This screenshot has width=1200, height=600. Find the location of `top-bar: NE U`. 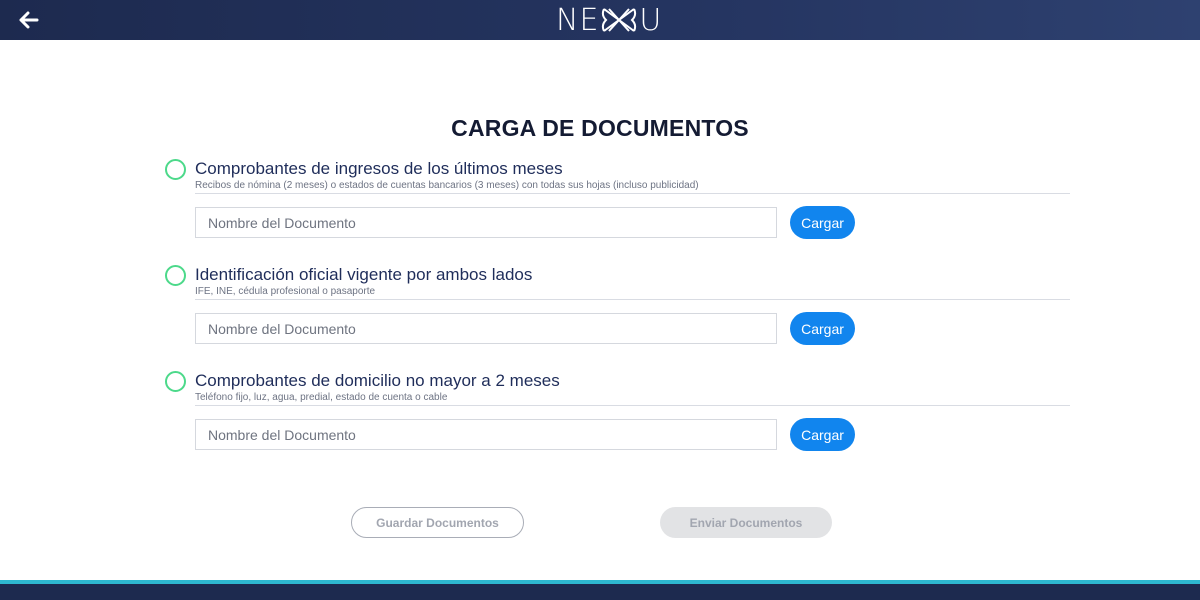

top-bar: NE U is located at coordinates (600, 20).